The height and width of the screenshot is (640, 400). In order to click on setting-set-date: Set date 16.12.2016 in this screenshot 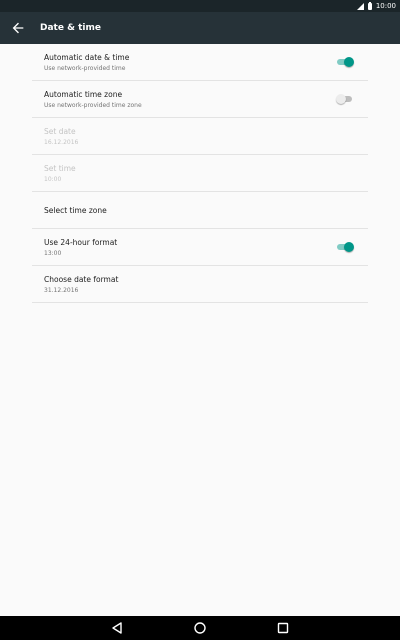, I will do `click(200, 136)`.